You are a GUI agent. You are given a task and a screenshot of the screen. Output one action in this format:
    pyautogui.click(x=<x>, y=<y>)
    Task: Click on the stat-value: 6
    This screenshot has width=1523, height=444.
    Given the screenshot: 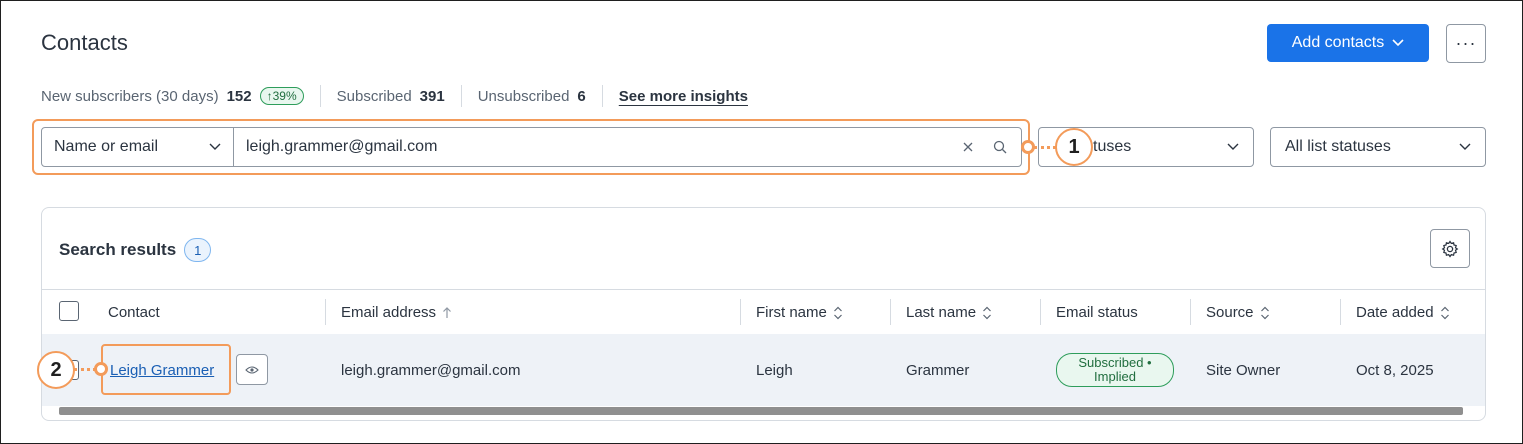 What is the action you would take?
    pyautogui.click(x=581, y=96)
    